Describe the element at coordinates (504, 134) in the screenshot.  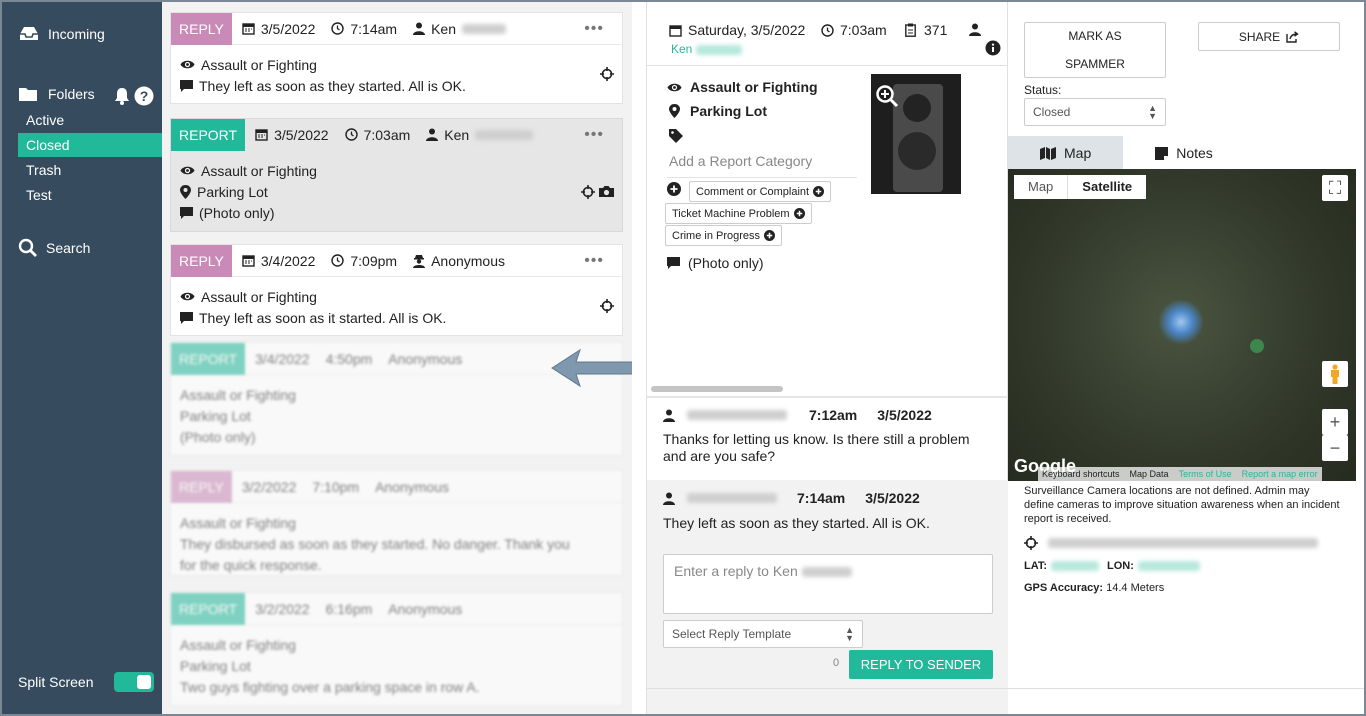
I see `redacted-name` at that location.